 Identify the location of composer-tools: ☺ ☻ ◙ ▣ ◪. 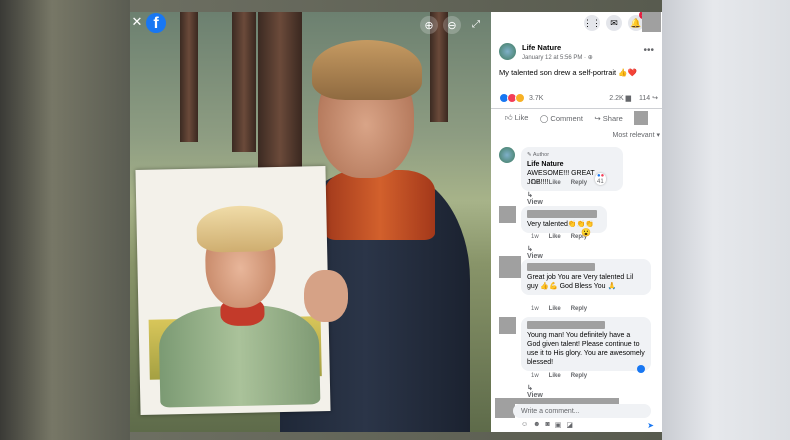
(547, 425).